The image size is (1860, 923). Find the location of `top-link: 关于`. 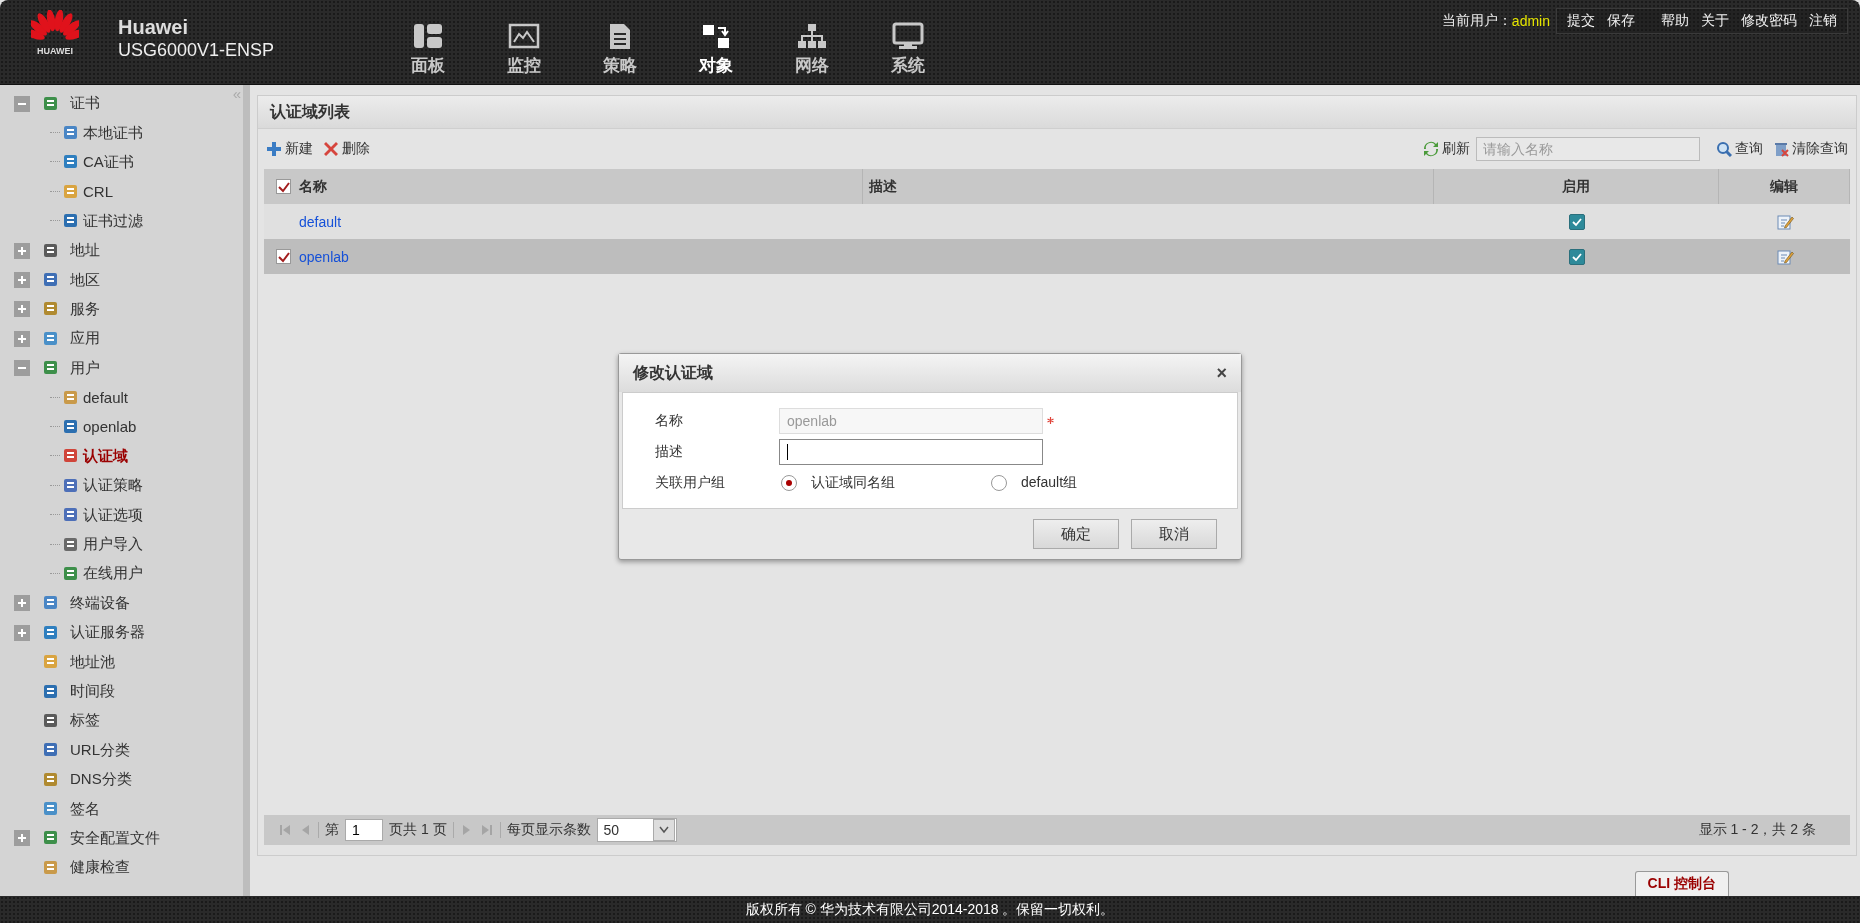

top-link: 关于 is located at coordinates (1715, 21).